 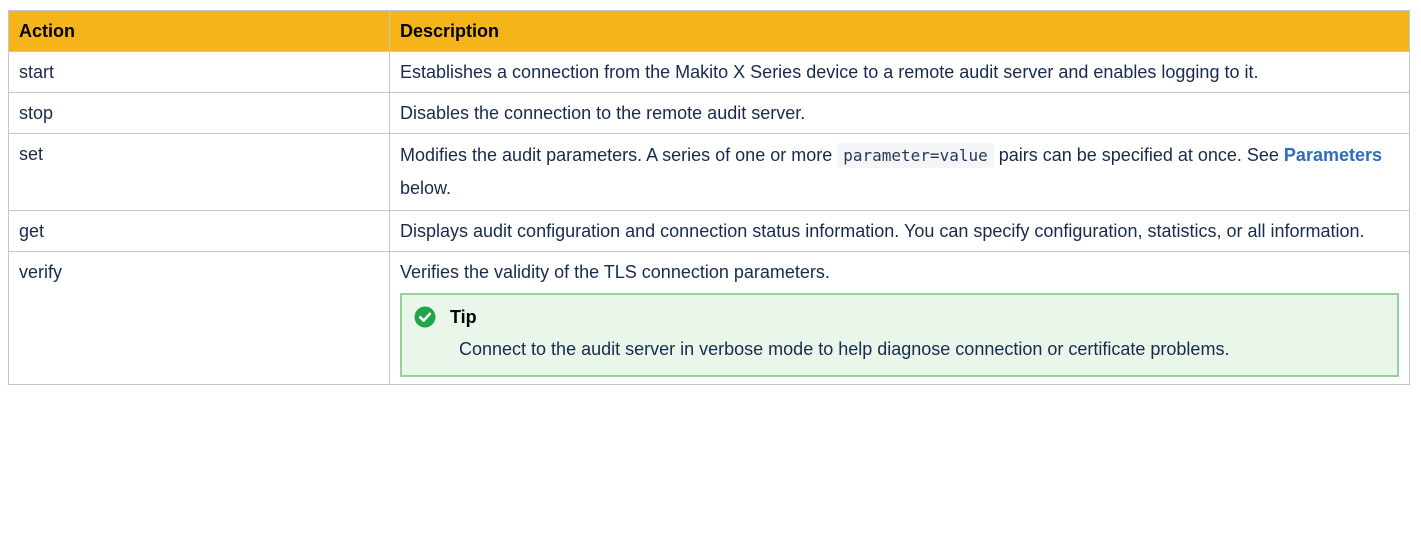 I want to click on table-header-row: Action Description, so click(x=709, y=31).